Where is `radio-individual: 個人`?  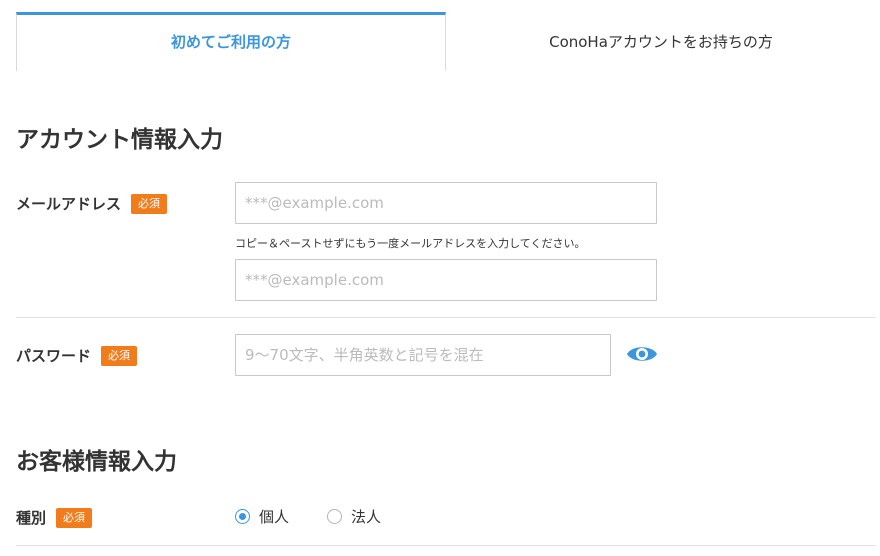 radio-individual: 個人 is located at coordinates (262, 516).